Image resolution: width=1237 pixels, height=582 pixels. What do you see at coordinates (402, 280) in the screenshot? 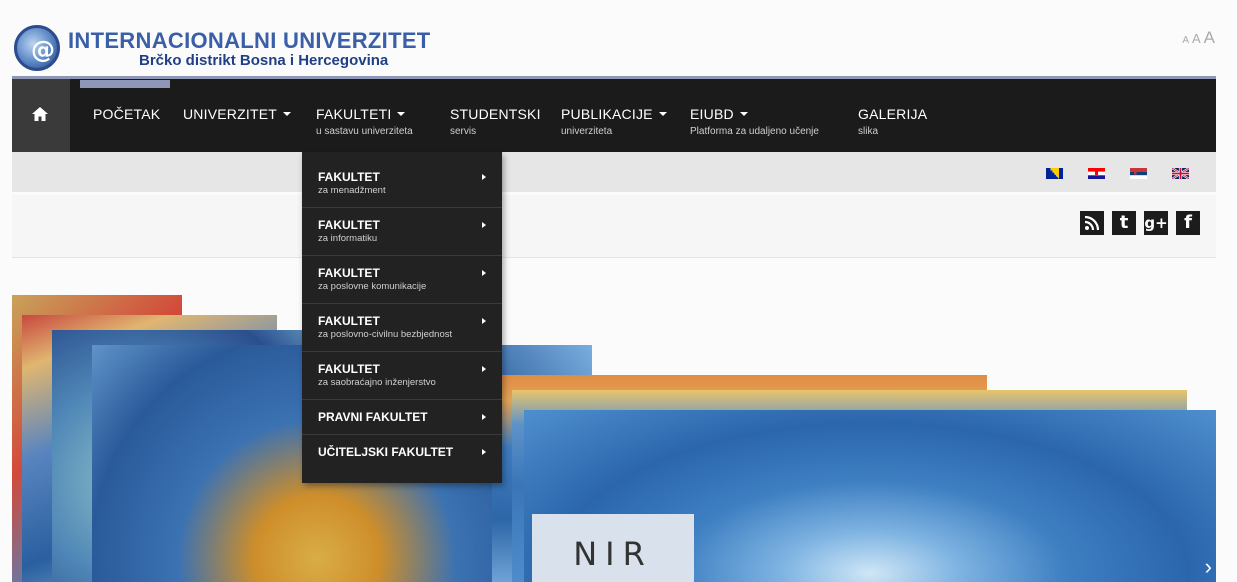
I see `dropdown-item-poslovne-komunikacije: FAKULTET za poslovne komunikacije` at bounding box center [402, 280].